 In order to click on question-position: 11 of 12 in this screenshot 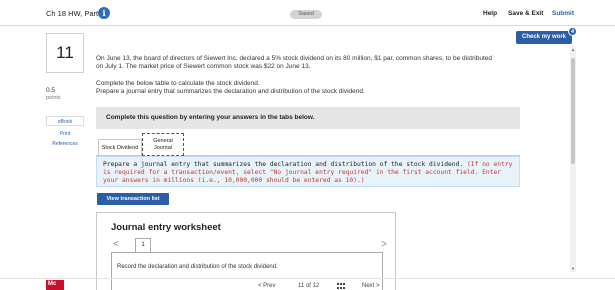, I will do `click(309, 286)`.